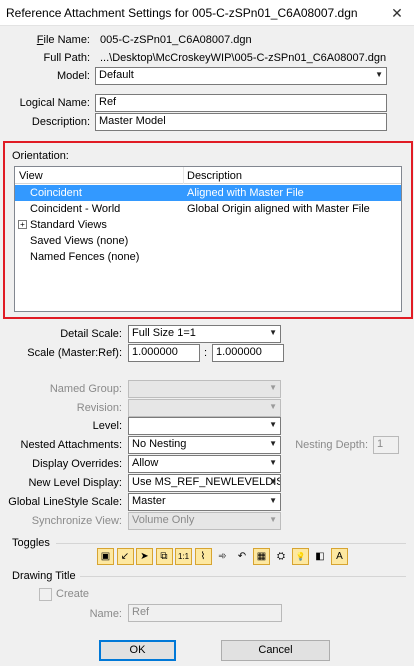  I want to click on ignore-attachment-icon: ➾, so click(222, 556).